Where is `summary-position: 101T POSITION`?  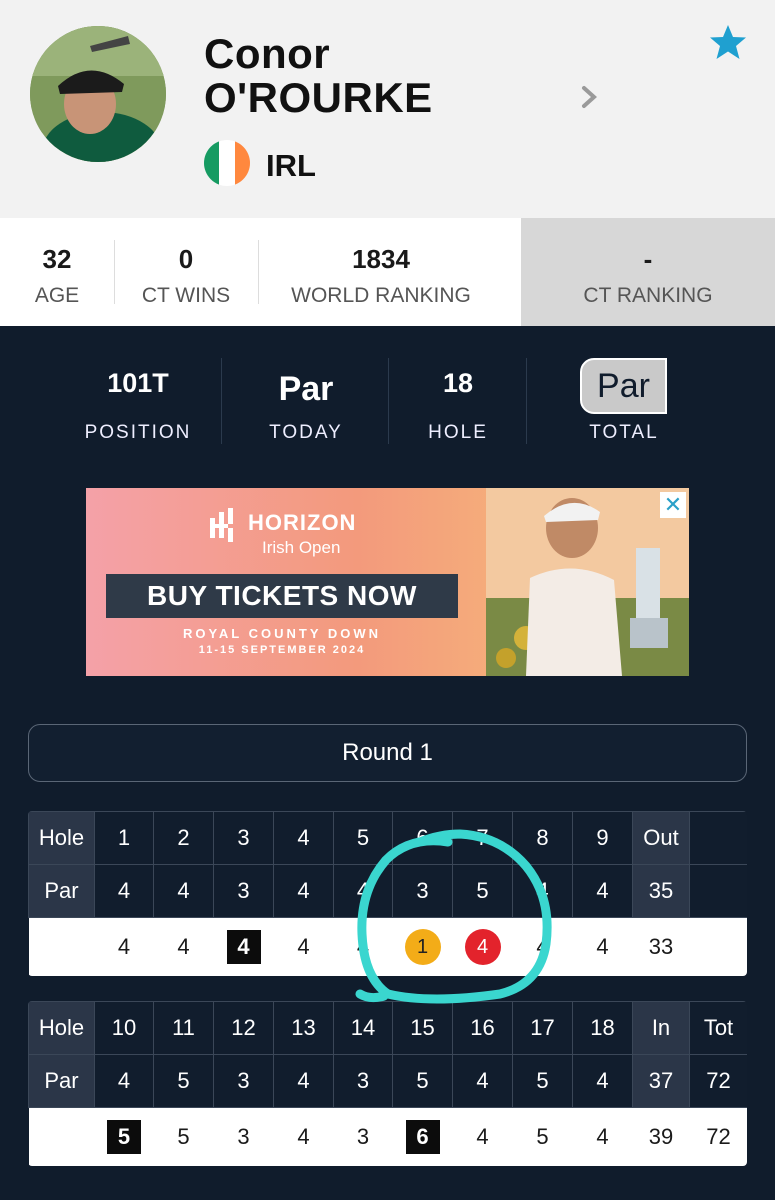 summary-position: 101T POSITION is located at coordinates (138, 395).